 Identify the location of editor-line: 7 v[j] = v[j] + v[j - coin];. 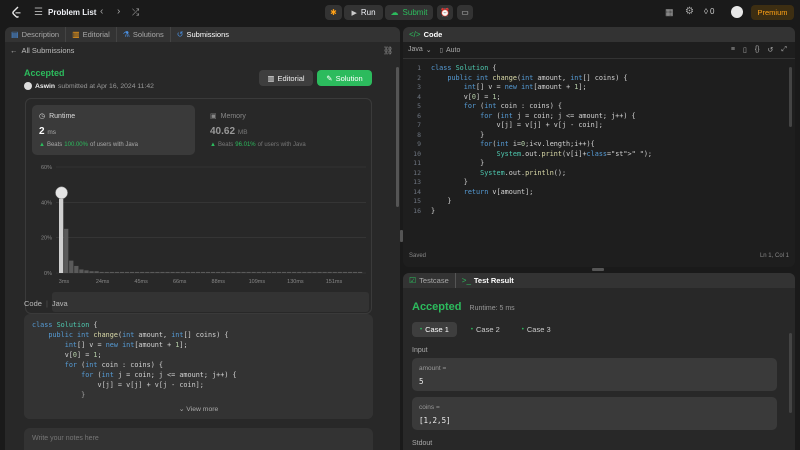
(599, 126).